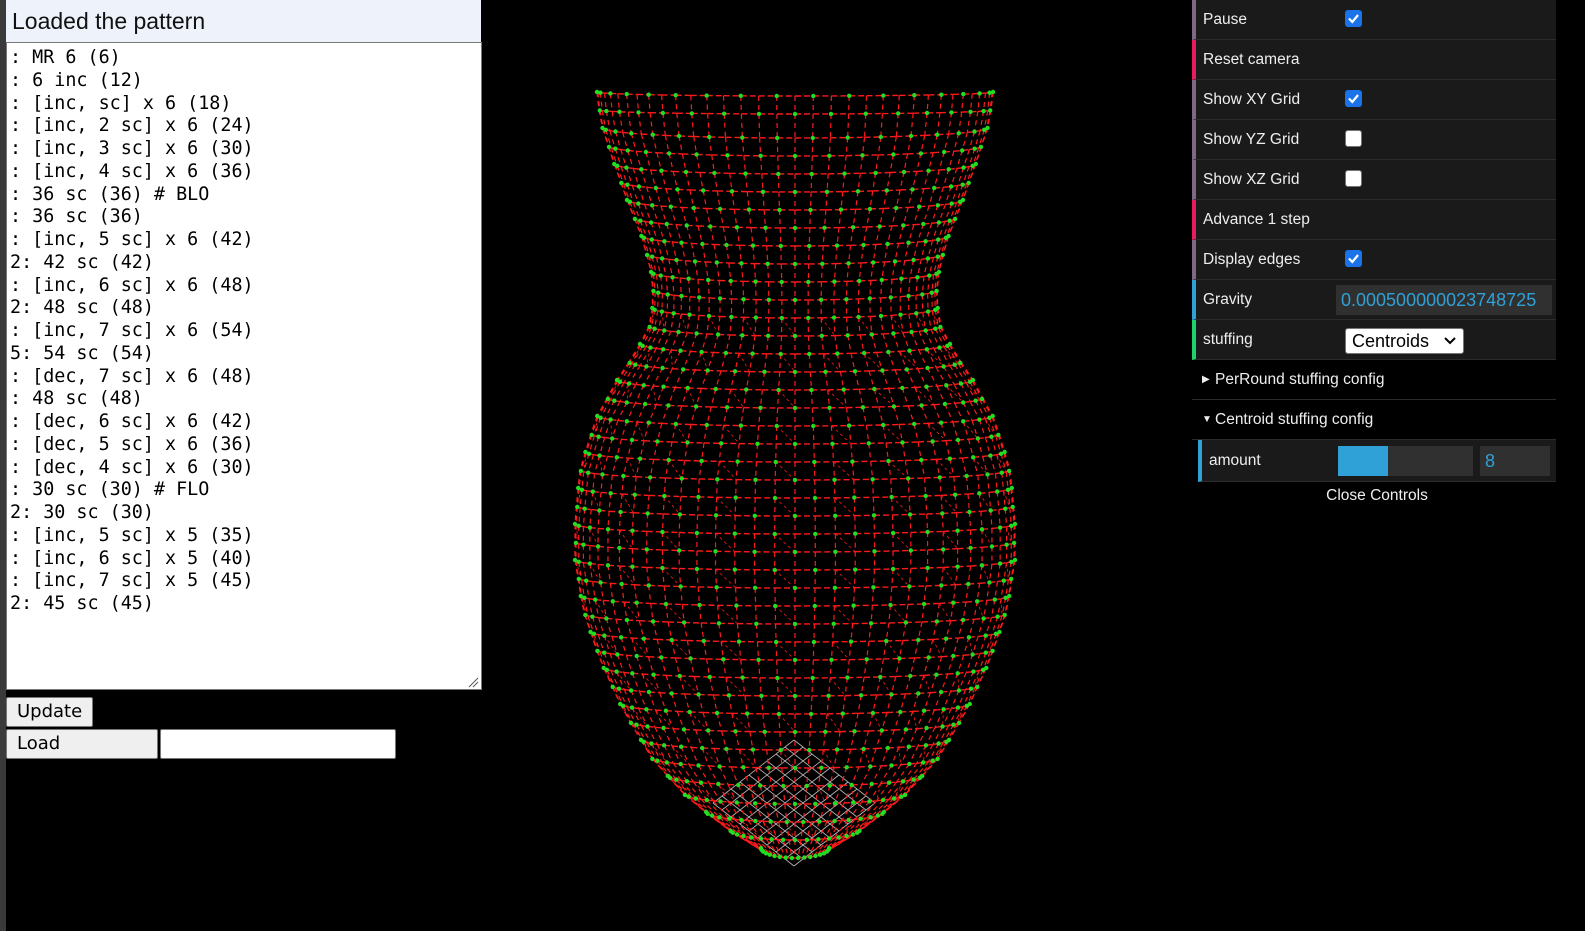 The height and width of the screenshot is (931, 1585). Describe the element at coordinates (1353, 98) in the screenshot. I see `show-xy-grid-checkbox` at that location.